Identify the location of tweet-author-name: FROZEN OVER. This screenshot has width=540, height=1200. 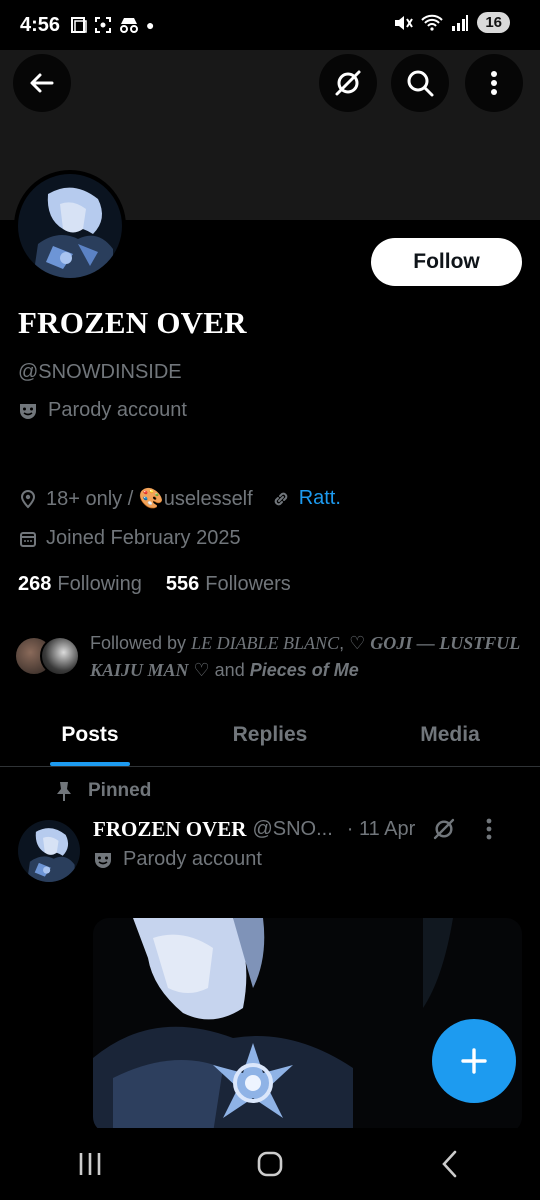
(169, 829).